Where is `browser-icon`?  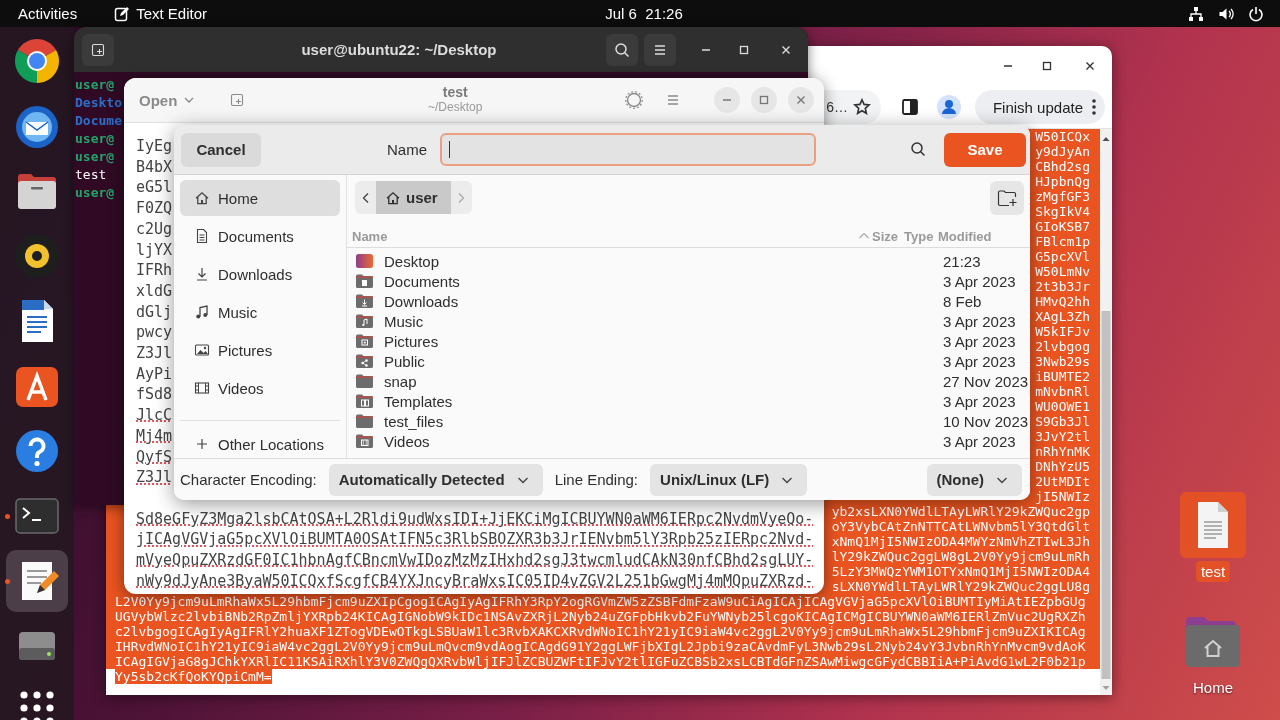 browser-icon is located at coordinates (37, 61).